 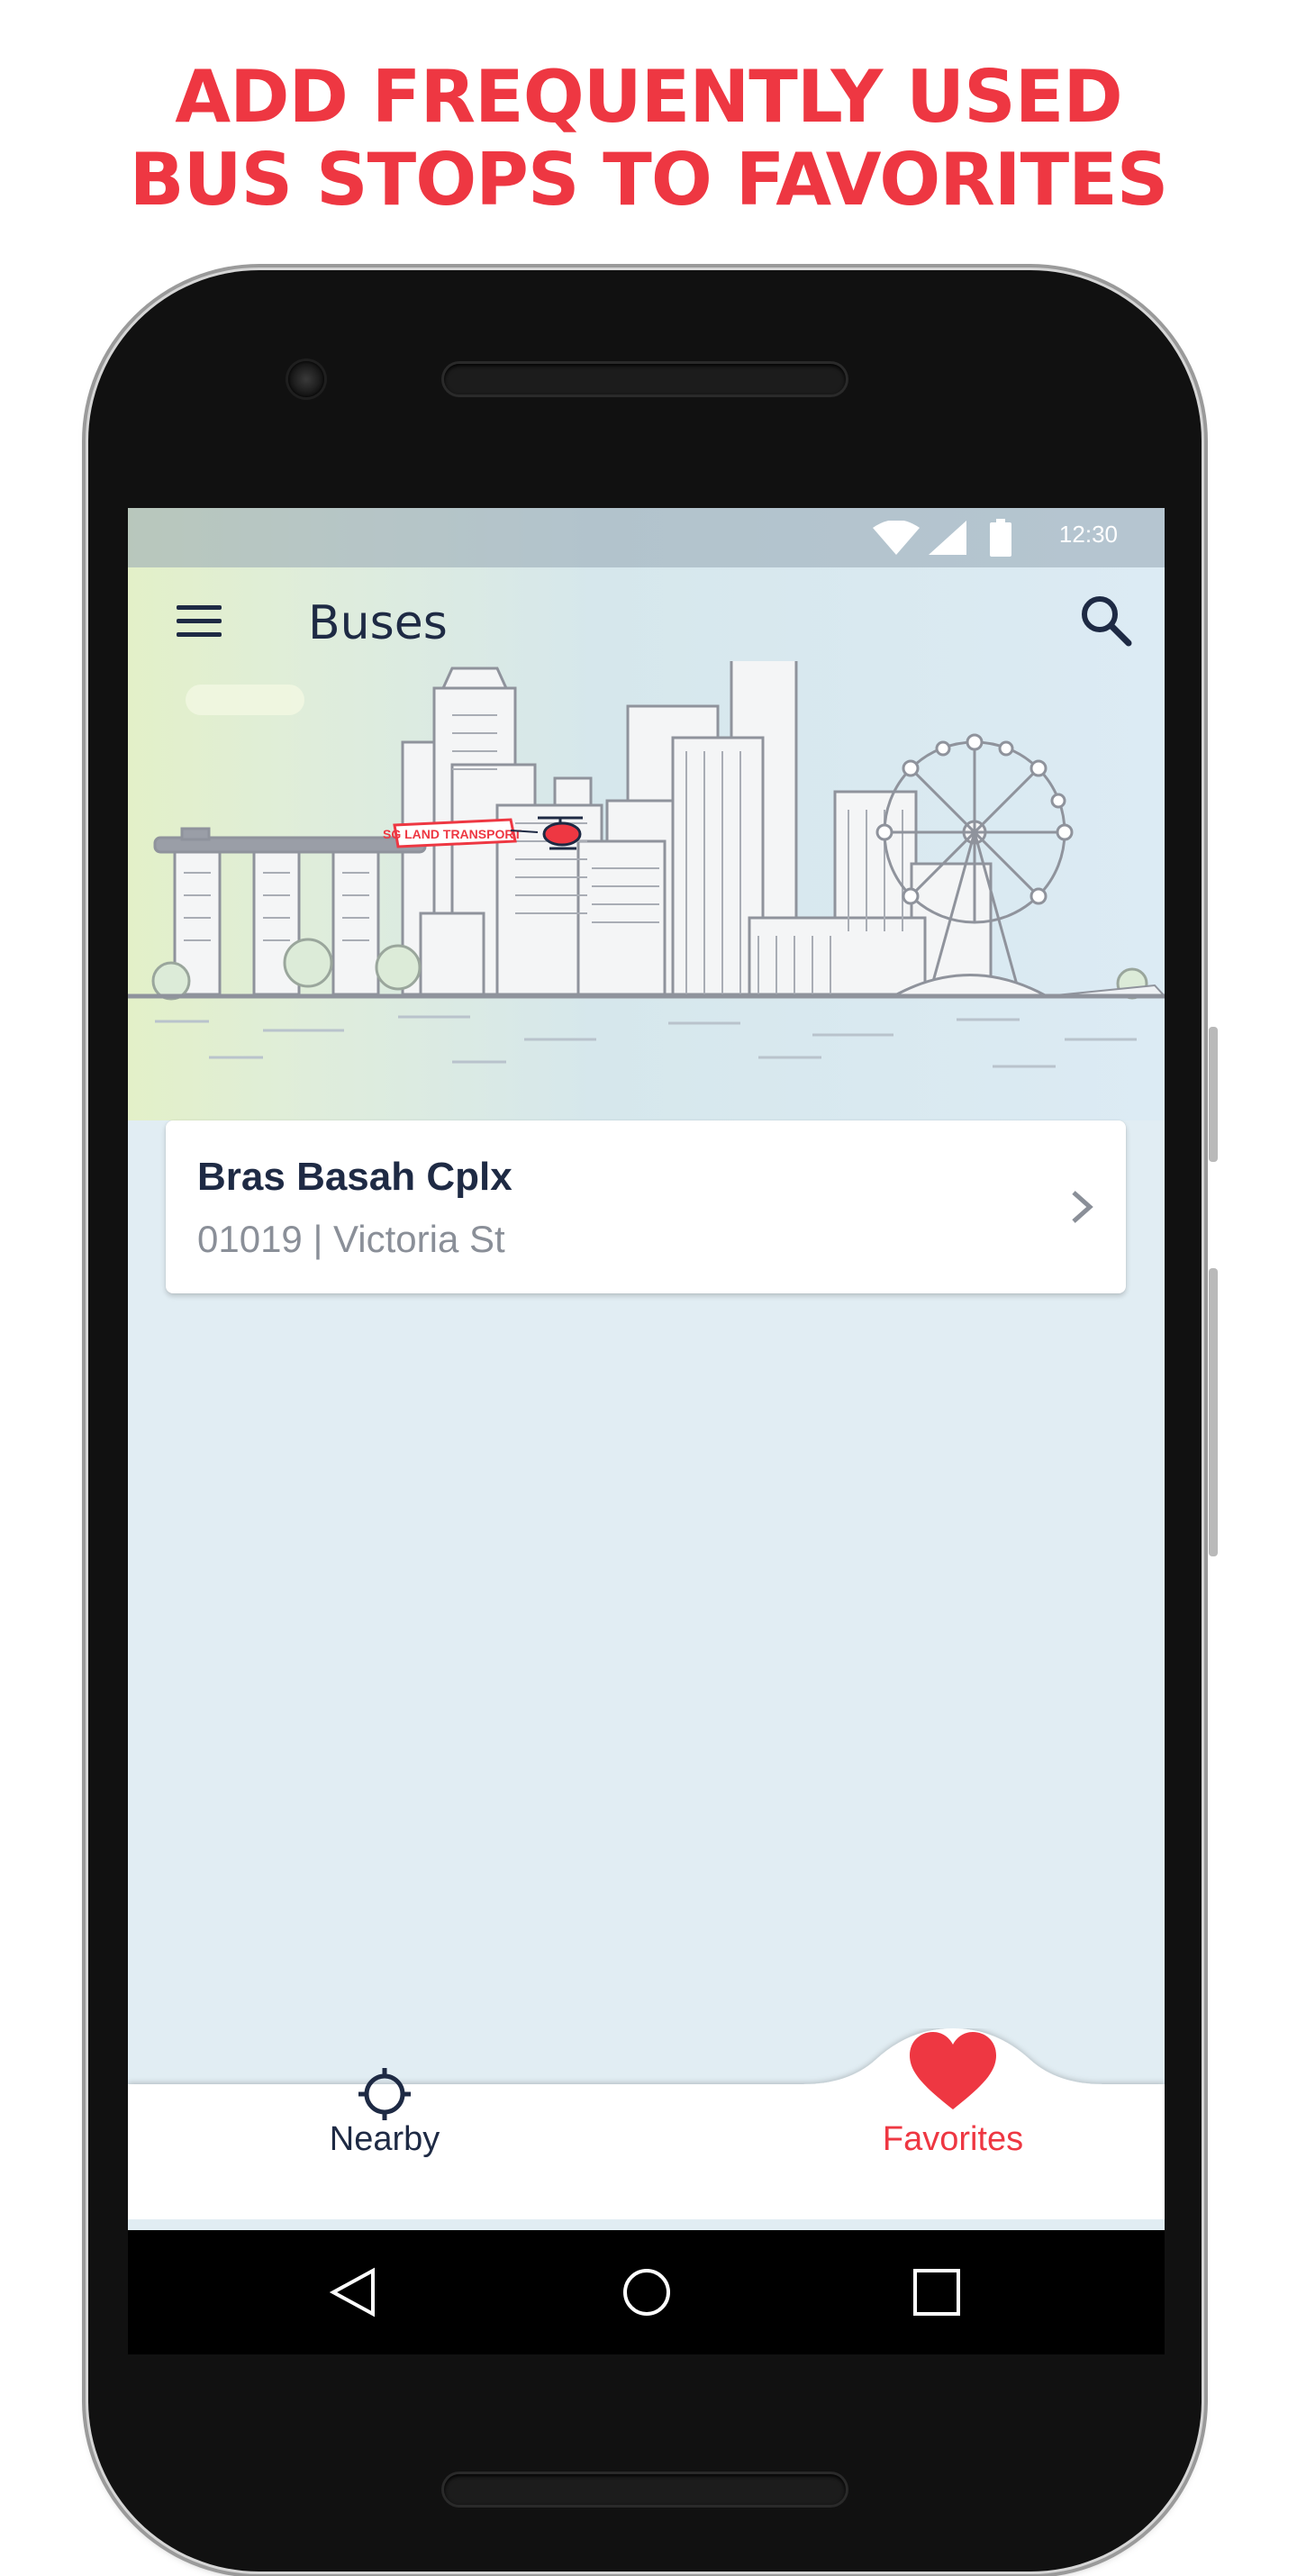 What do you see at coordinates (953, 2139) in the screenshot?
I see `nav-label-favorites: Favorites` at bounding box center [953, 2139].